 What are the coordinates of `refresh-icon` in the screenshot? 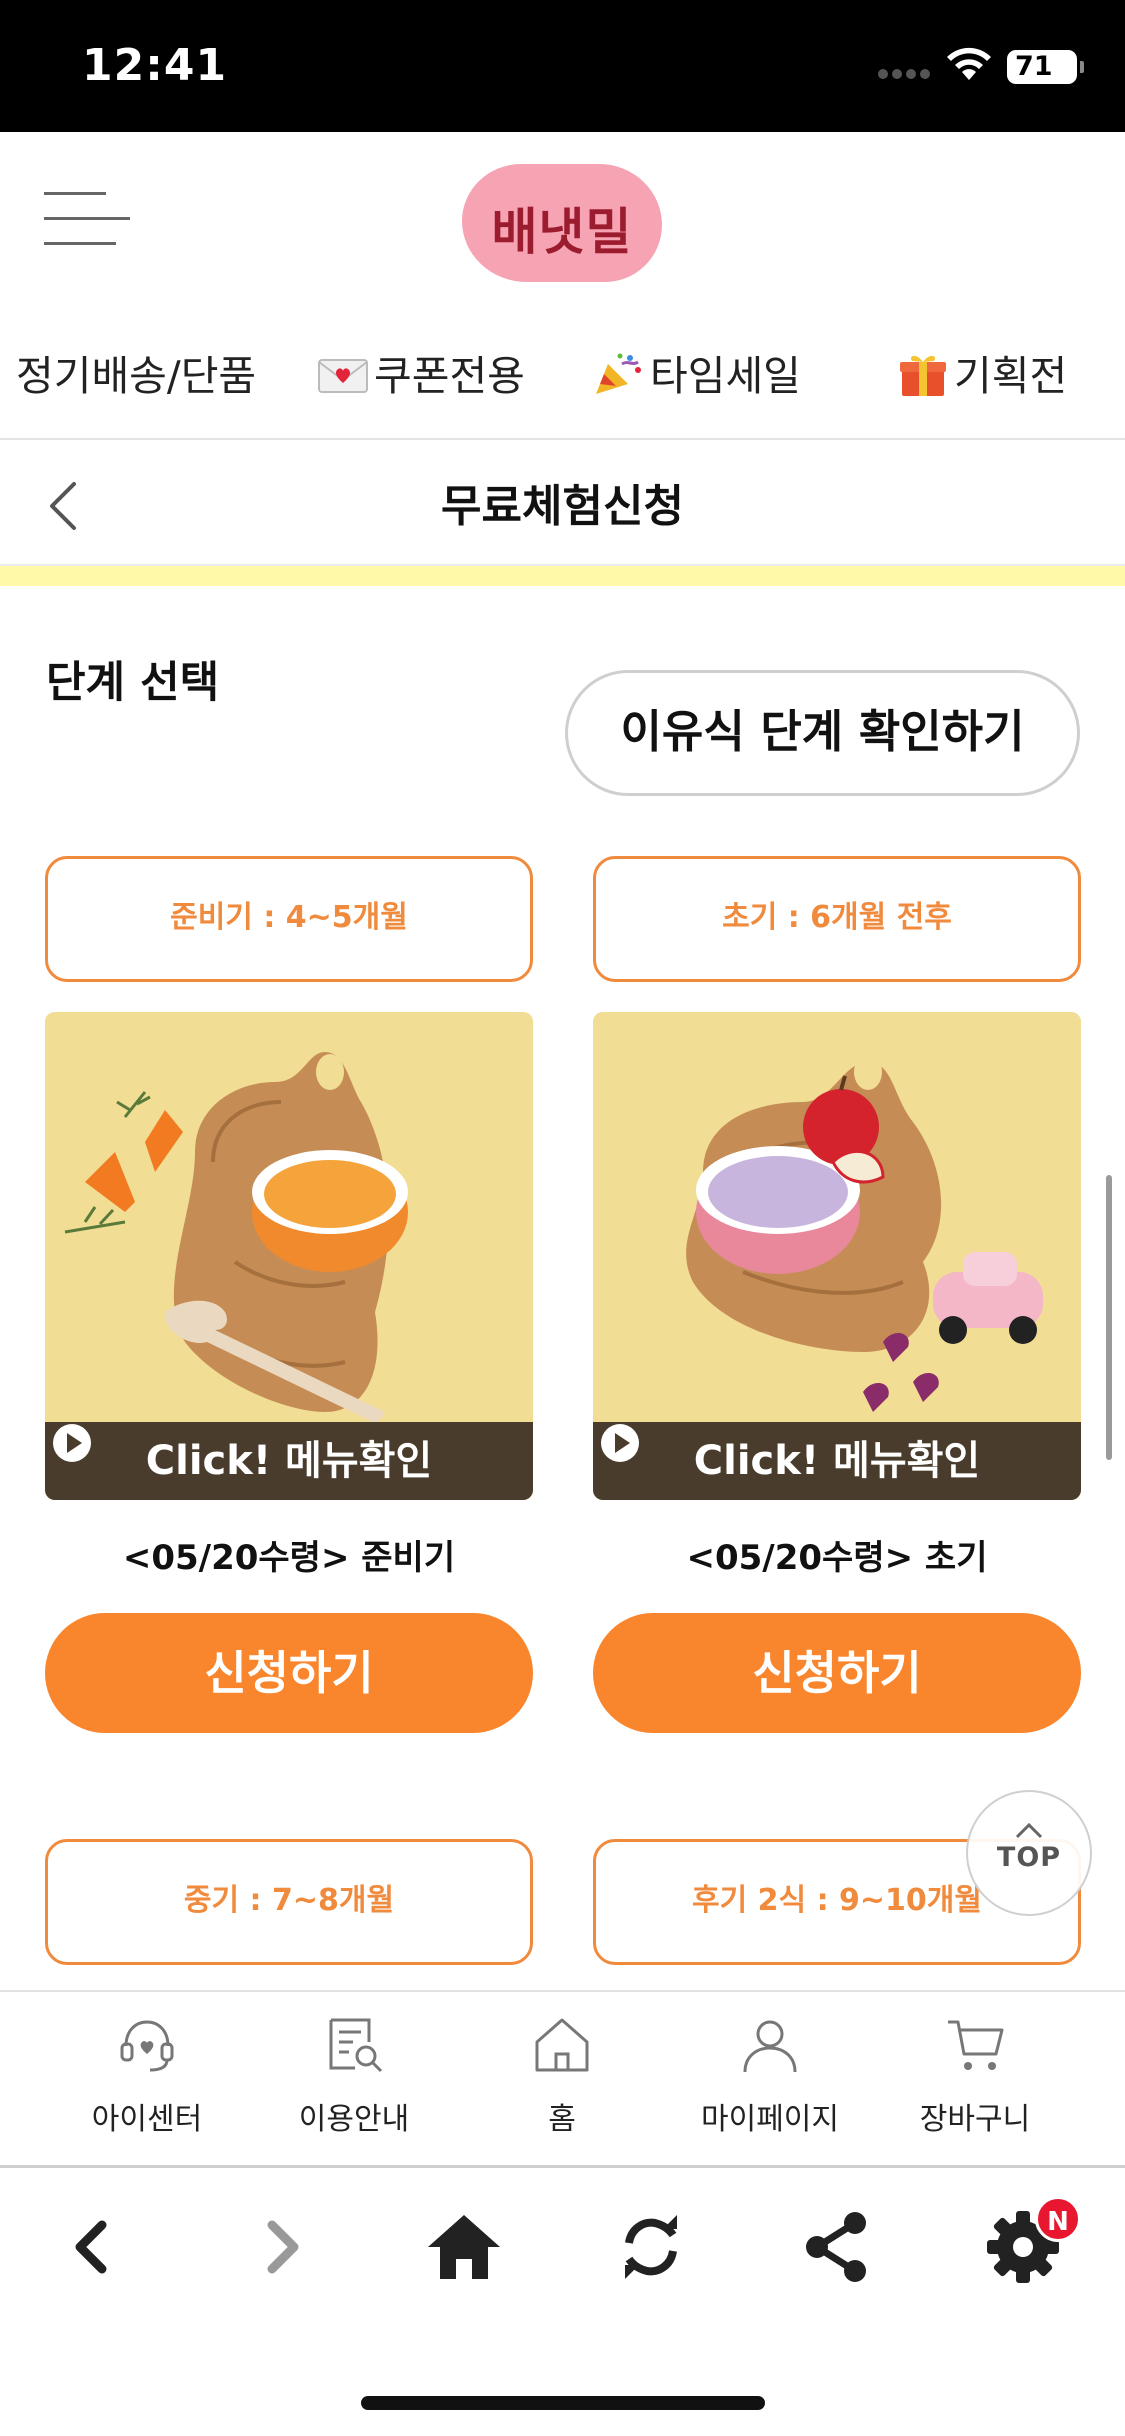 It's located at (651, 2247).